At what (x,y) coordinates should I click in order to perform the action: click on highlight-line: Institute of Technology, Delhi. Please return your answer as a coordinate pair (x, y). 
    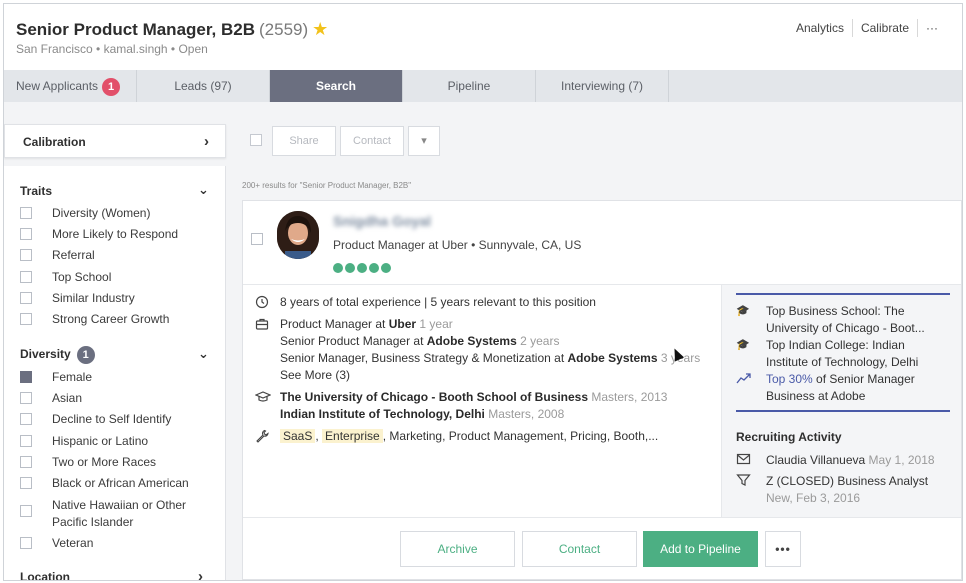
    Looking at the image, I should click on (842, 362).